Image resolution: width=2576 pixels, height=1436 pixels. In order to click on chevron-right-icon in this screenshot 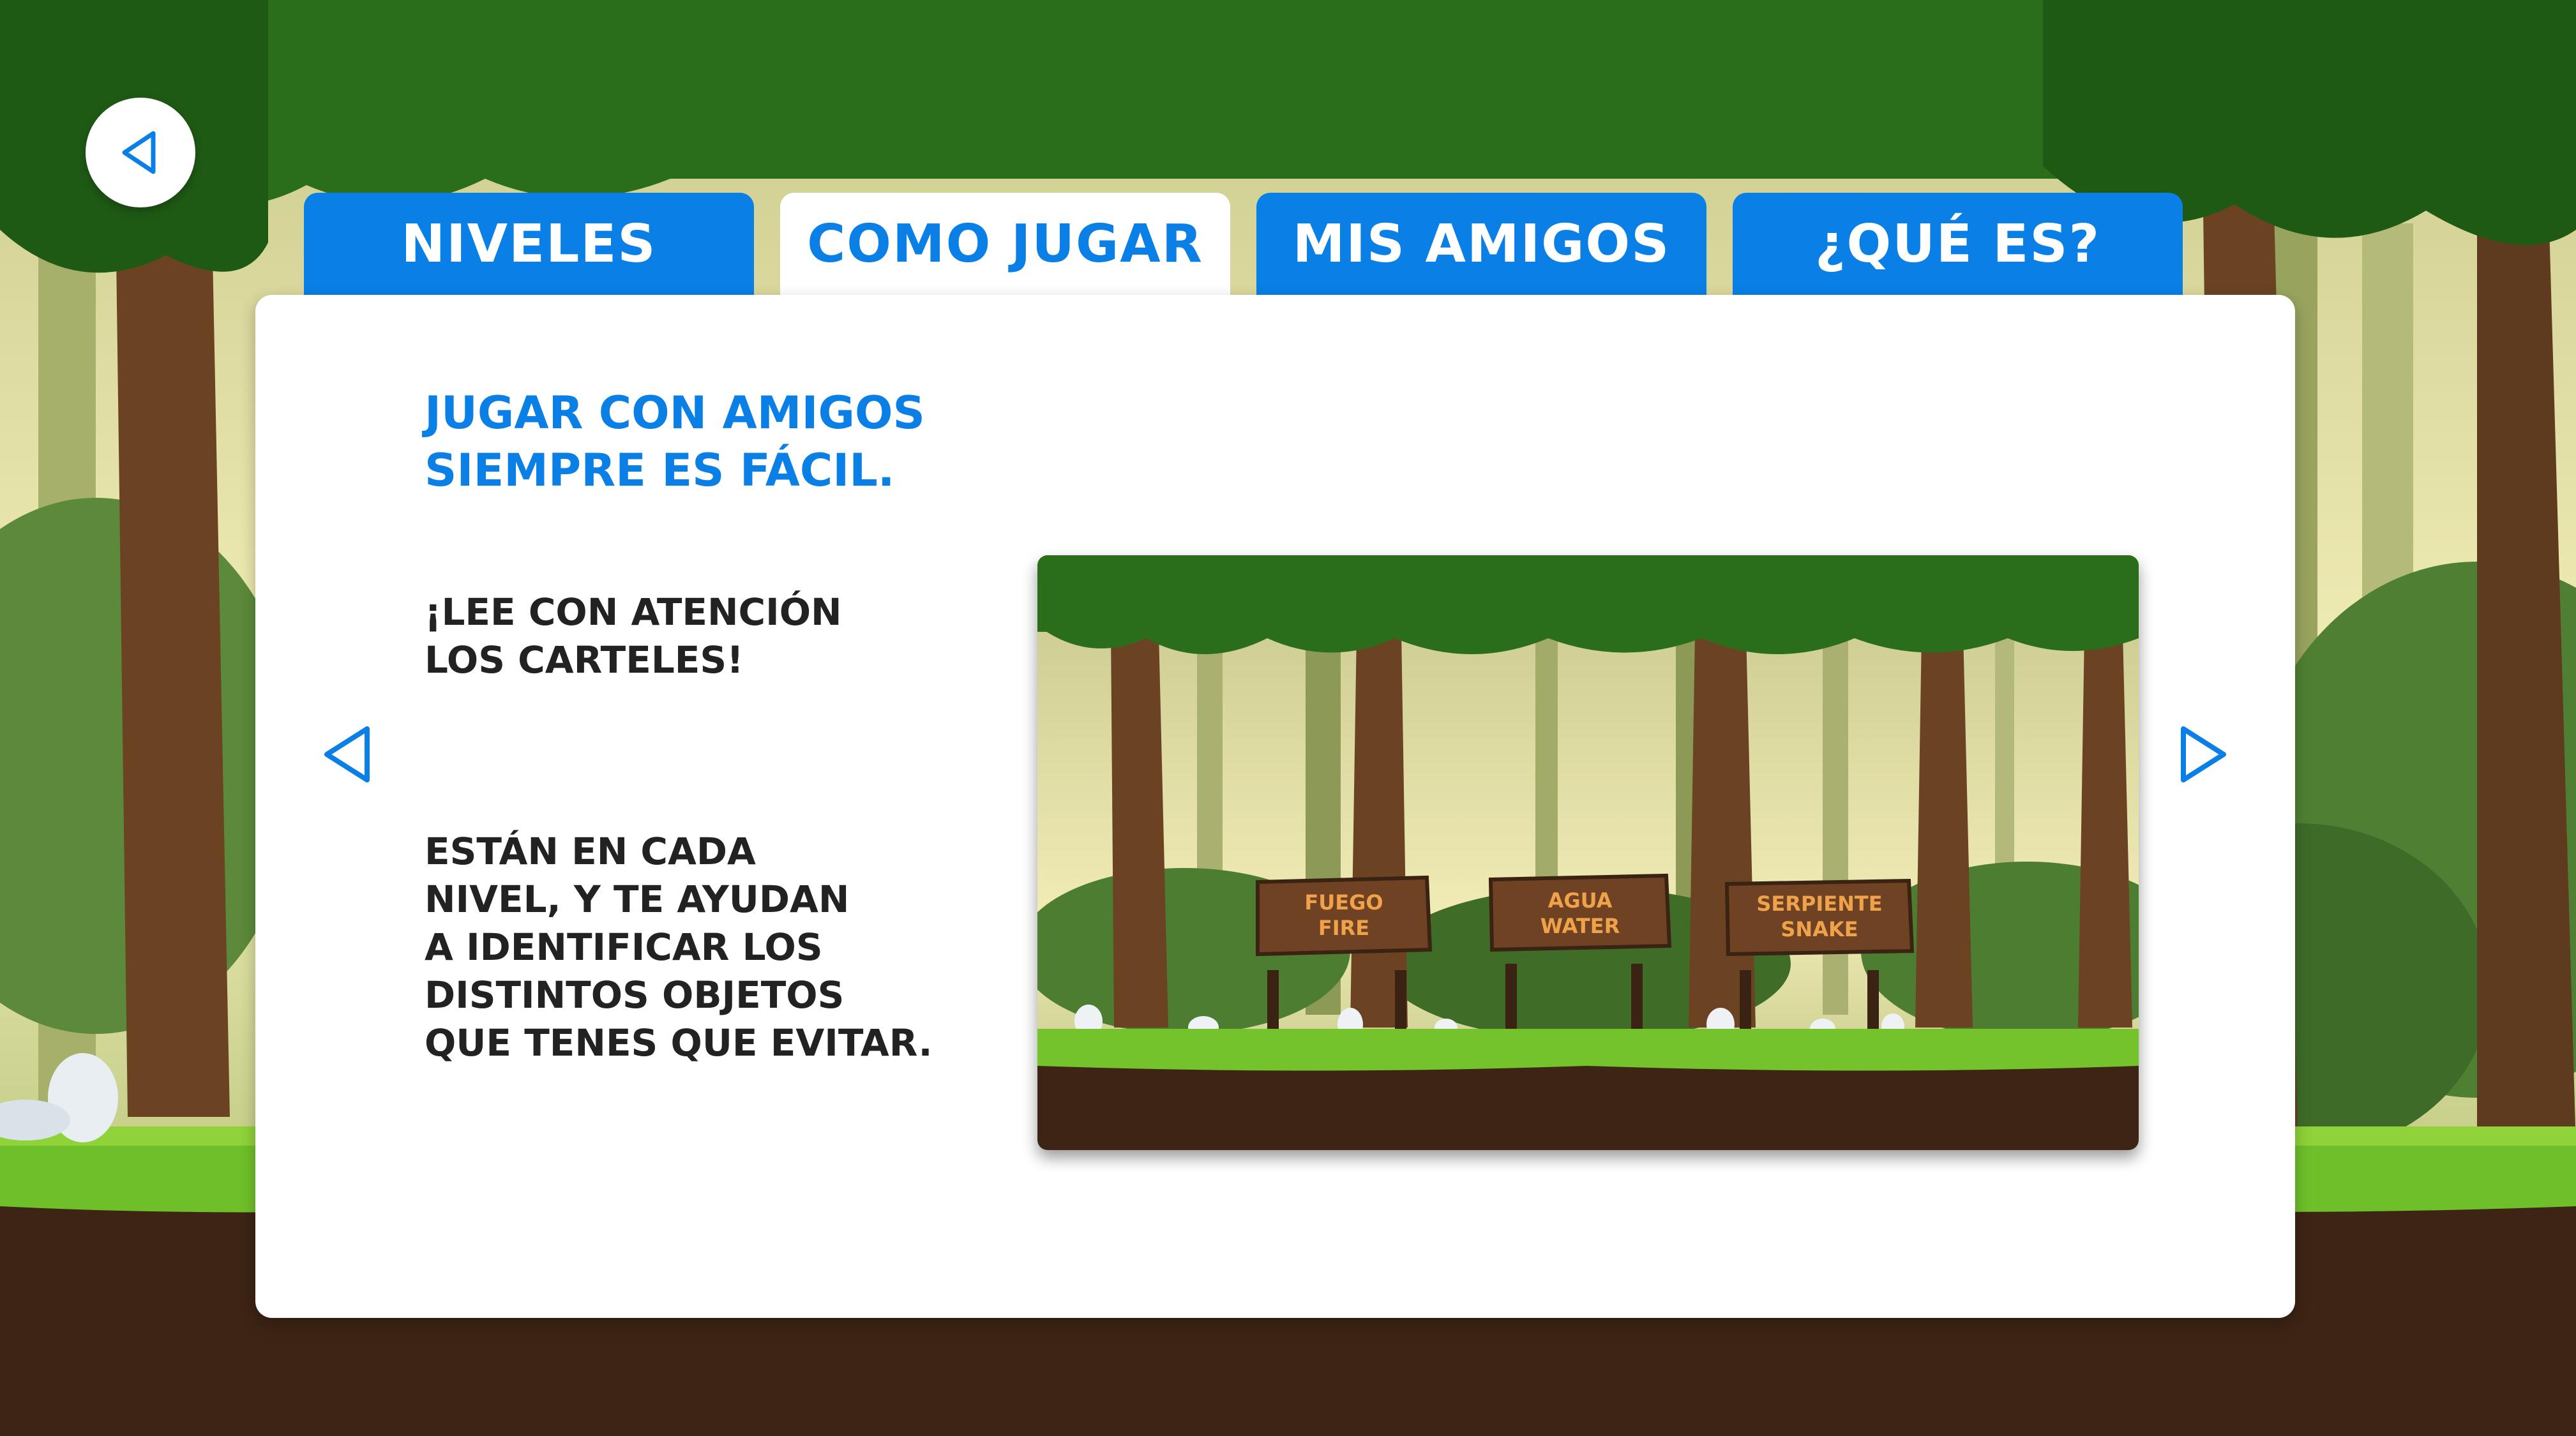, I will do `click(2203, 754)`.